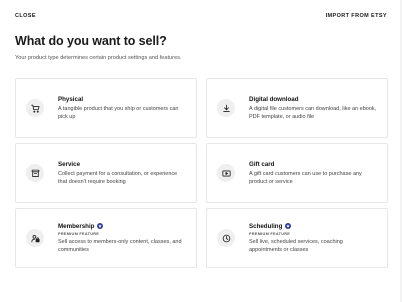  What do you see at coordinates (226, 108) in the screenshot?
I see `download-icon` at bounding box center [226, 108].